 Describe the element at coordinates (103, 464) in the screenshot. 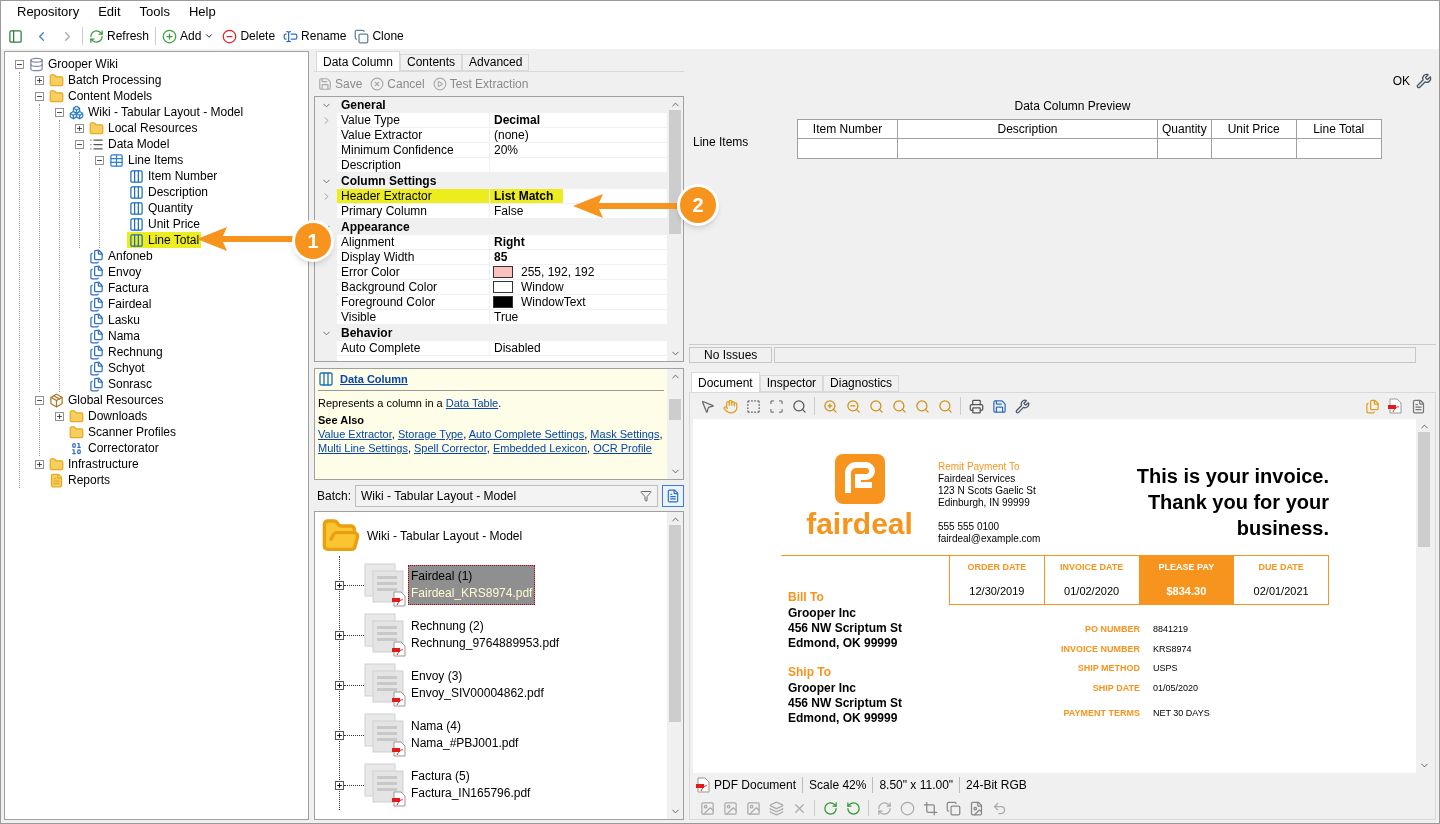

I see `tree-item: Infrastructure` at that location.